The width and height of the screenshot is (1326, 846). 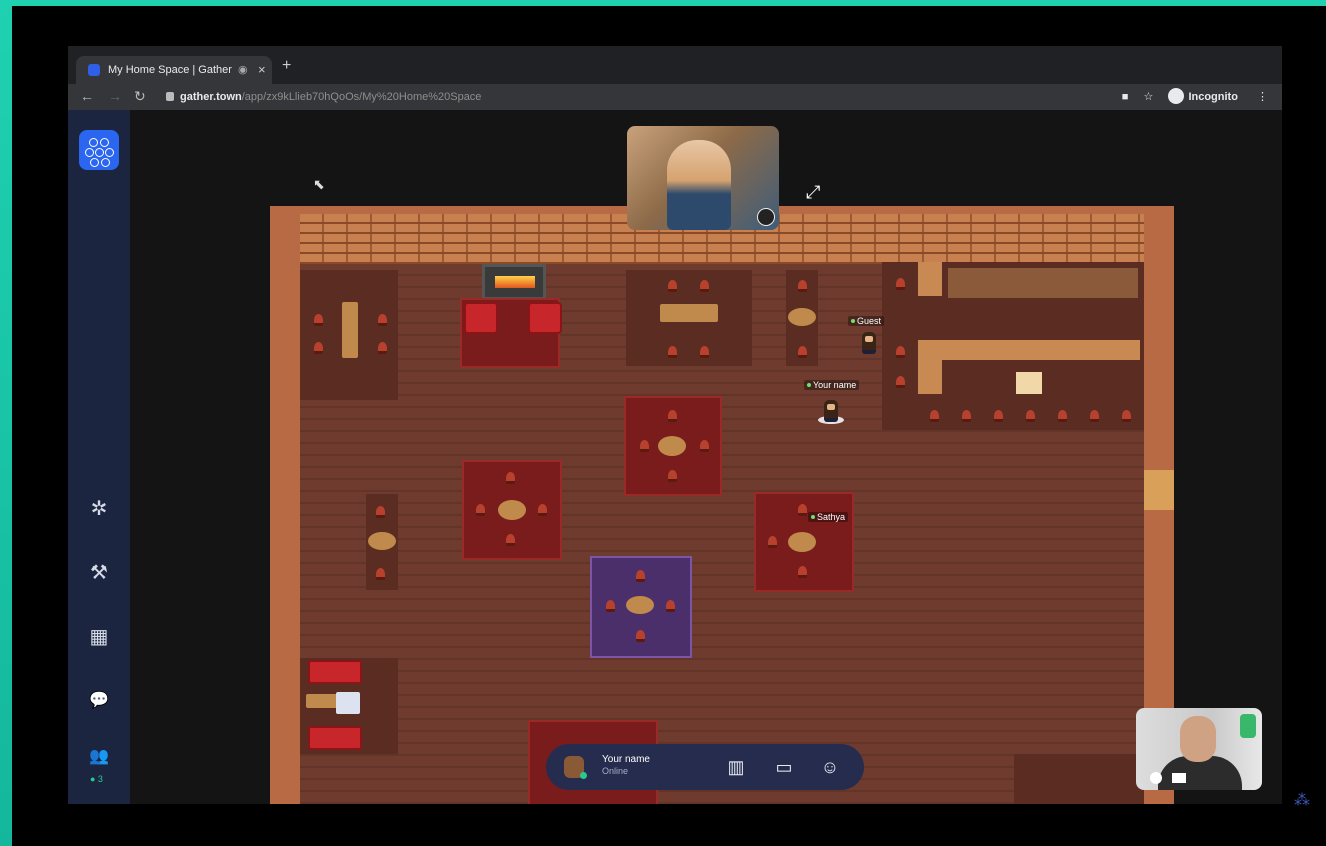 I want to click on calendar-icon: ▦, so click(x=99, y=637).